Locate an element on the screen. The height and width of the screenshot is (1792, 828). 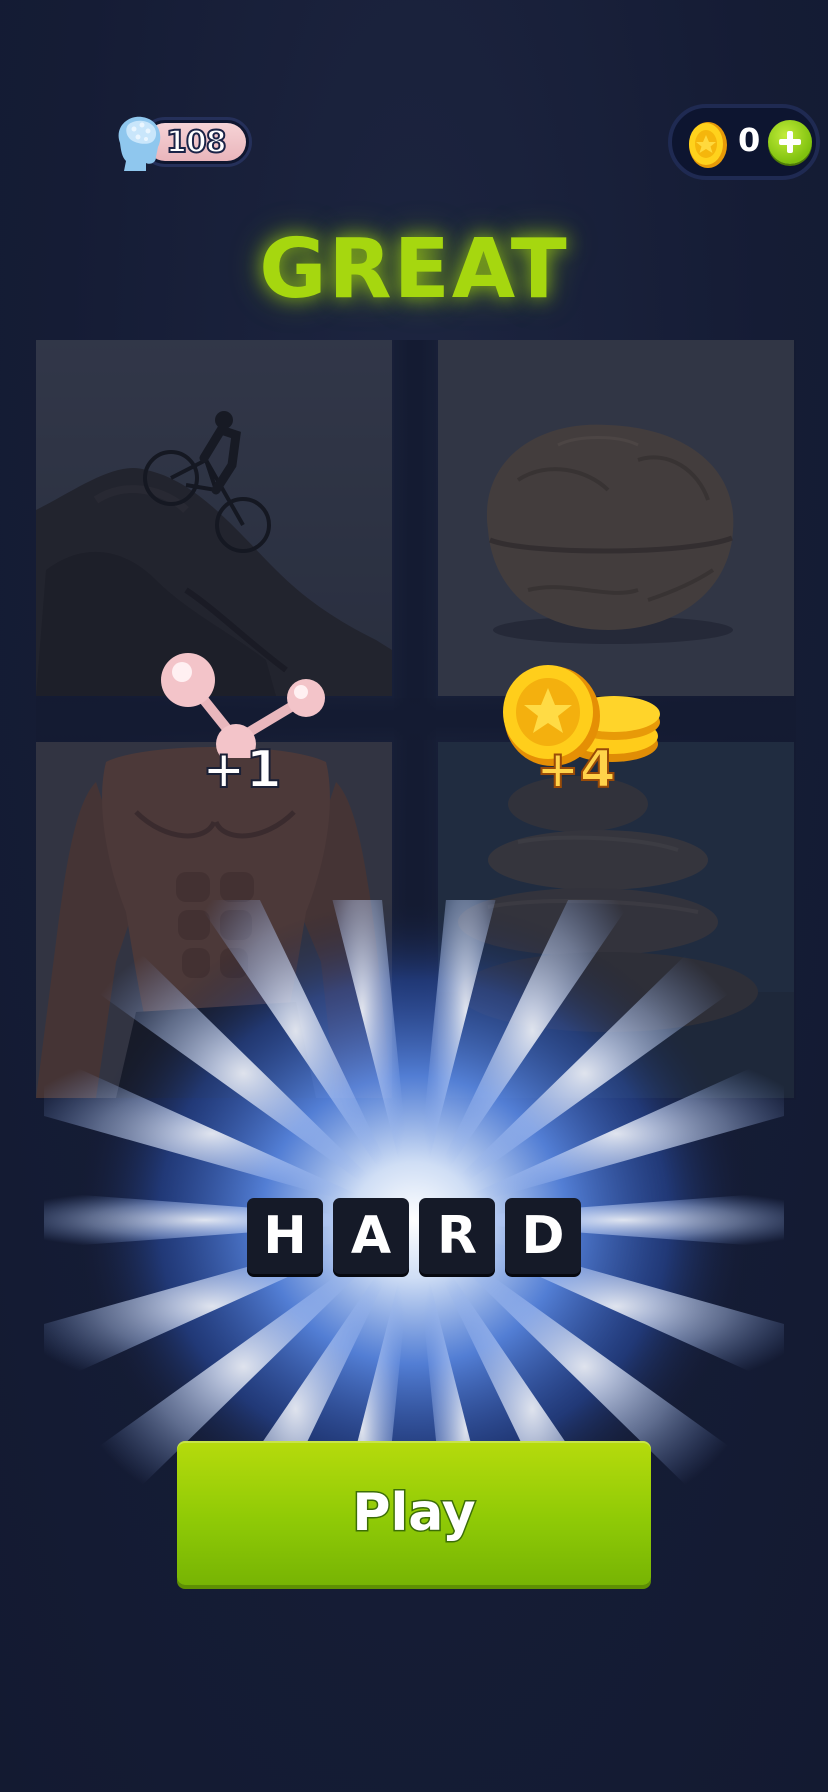
picture-cyclist-on-rock is located at coordinates (214, 518).